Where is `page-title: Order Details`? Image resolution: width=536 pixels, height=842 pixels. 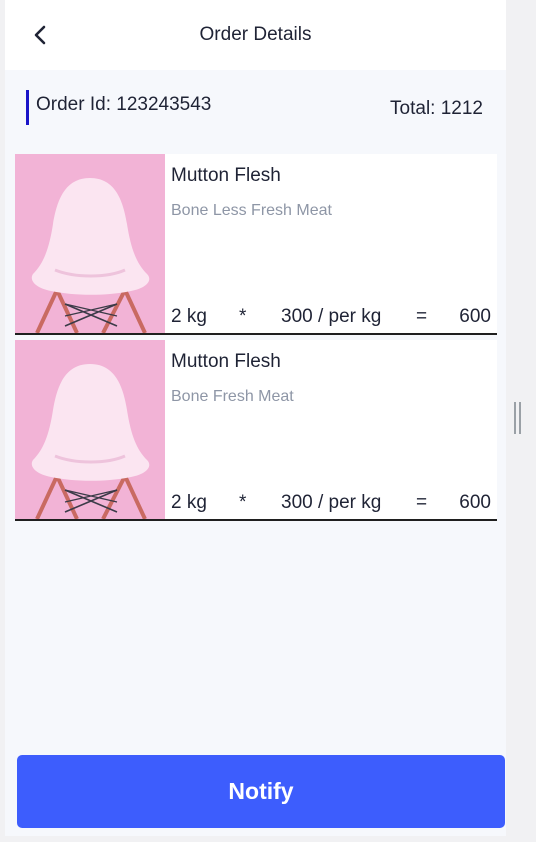 page-title: Order Details is located at coordinates (255, 34).